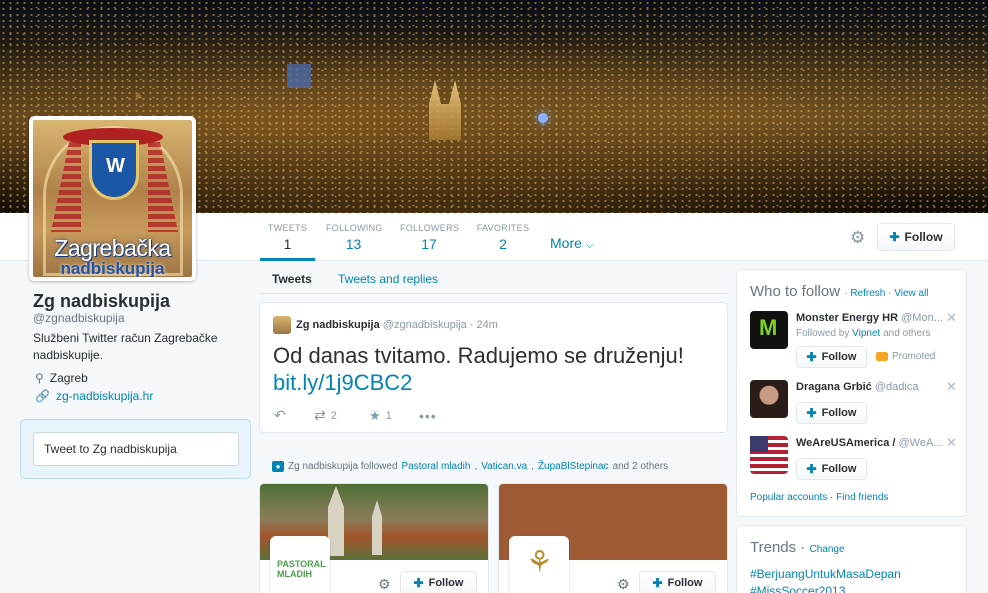 This screenshot has height=593, width=988. What do you see at coordinates (102, 301) in the screenshot?
I see `profile-name: Zg nadbiskupija` at bounding box center [102, 301].